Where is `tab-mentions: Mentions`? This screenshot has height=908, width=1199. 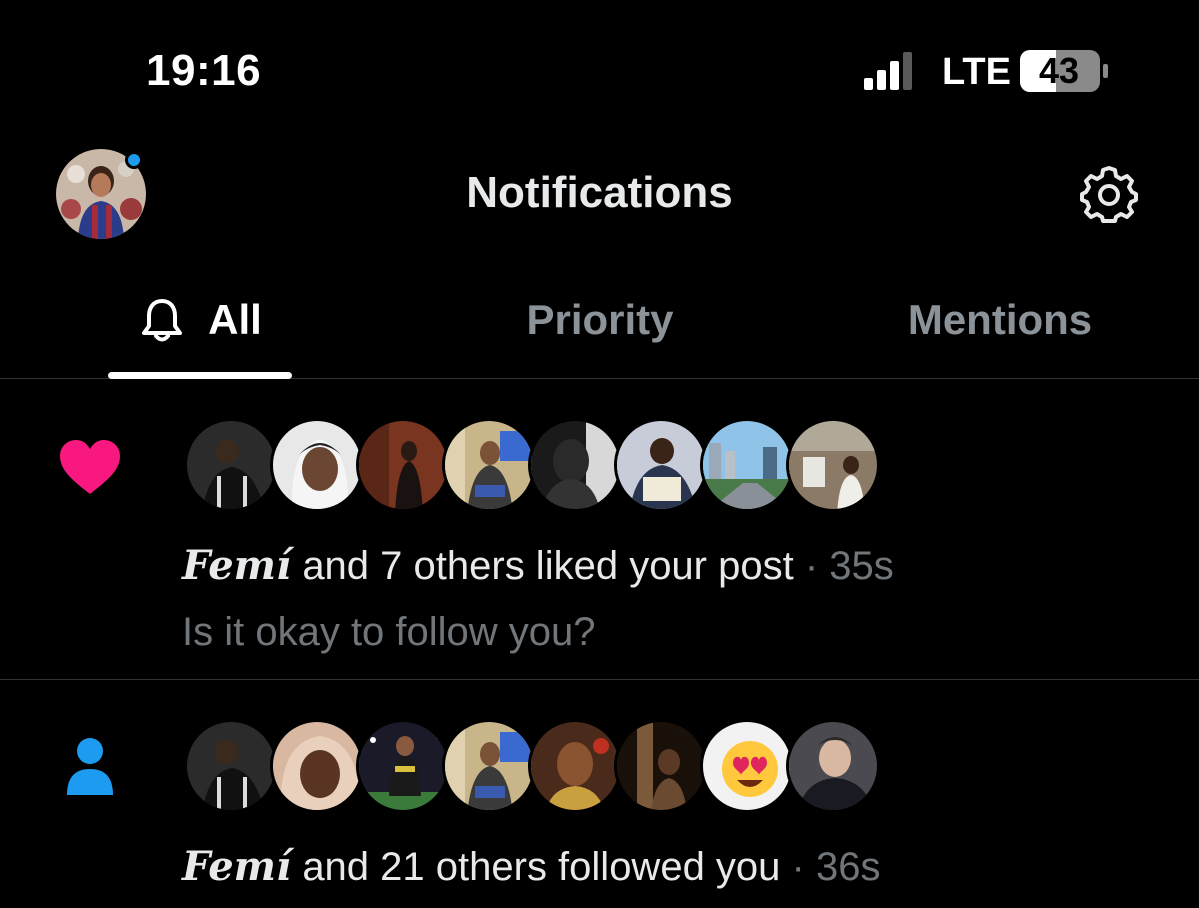
tab-mentions: Mentions is located at coordinates (1000, 319).